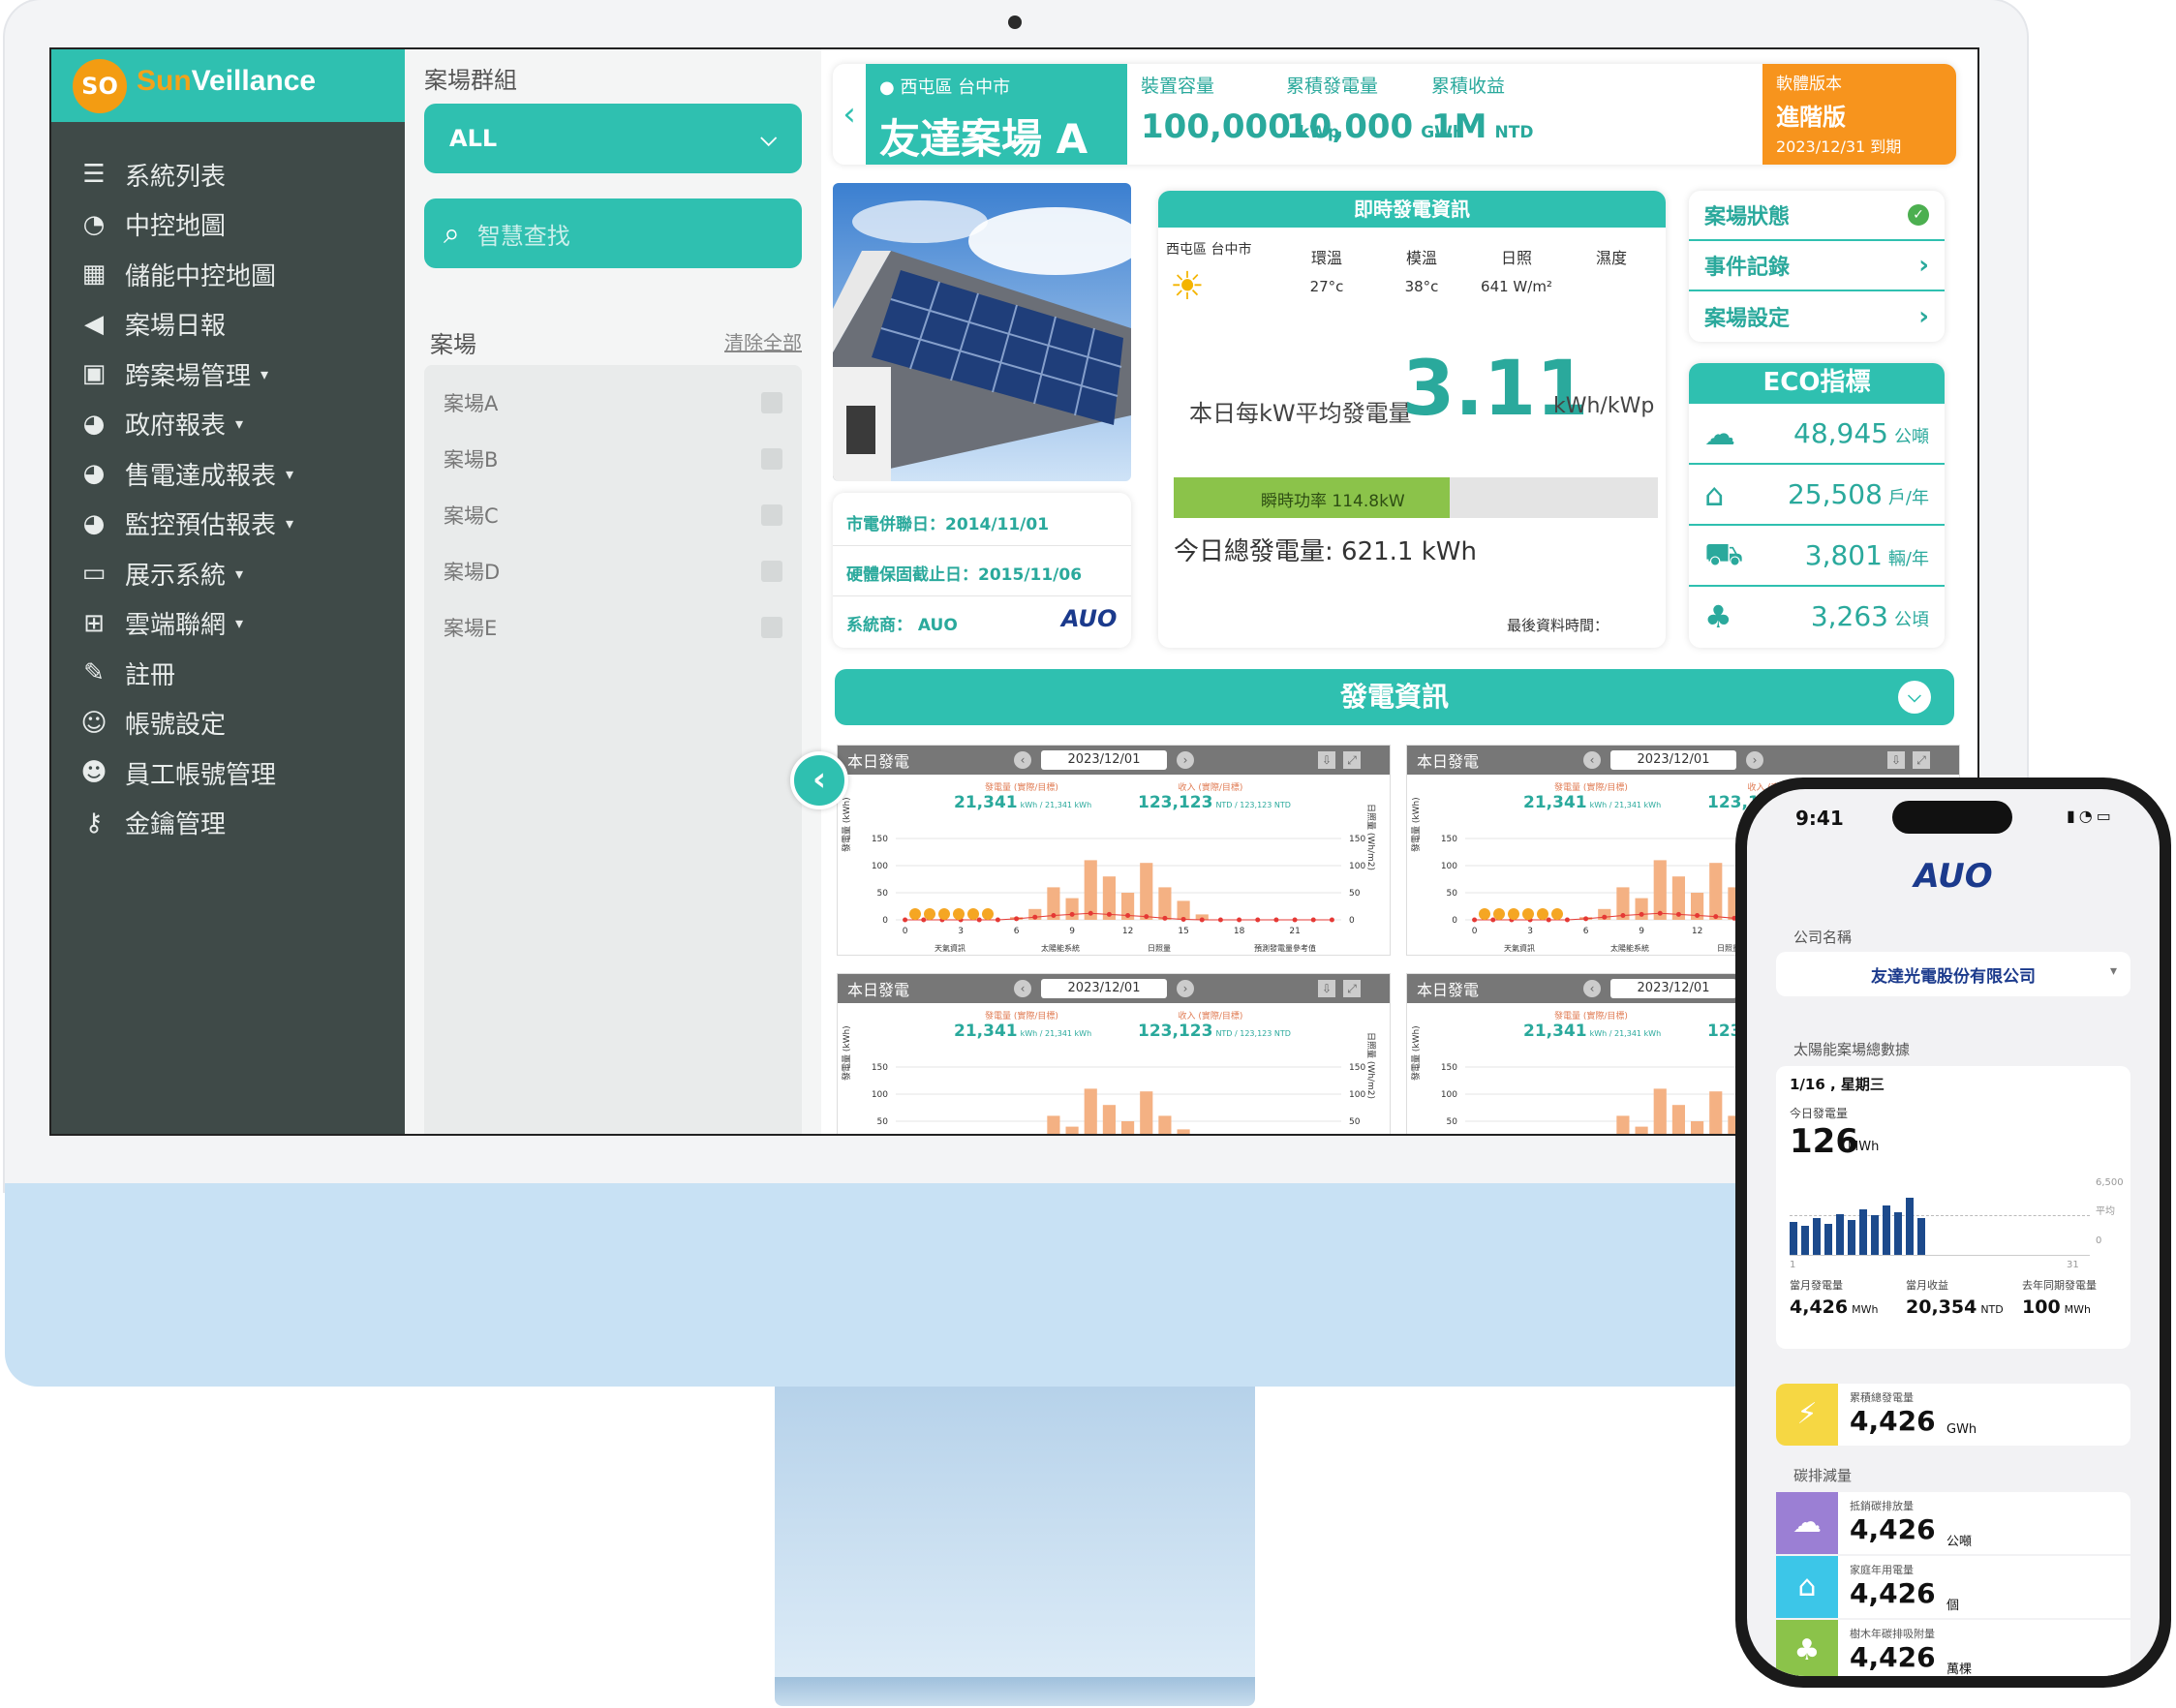 The width and height of the screenshot is (2176, 1708). What do you see at coordinates (1394, 697) in the screenshot?
I see `power-section-bar: 發電資訊 ⌵` at bounding box center [1394, 697].